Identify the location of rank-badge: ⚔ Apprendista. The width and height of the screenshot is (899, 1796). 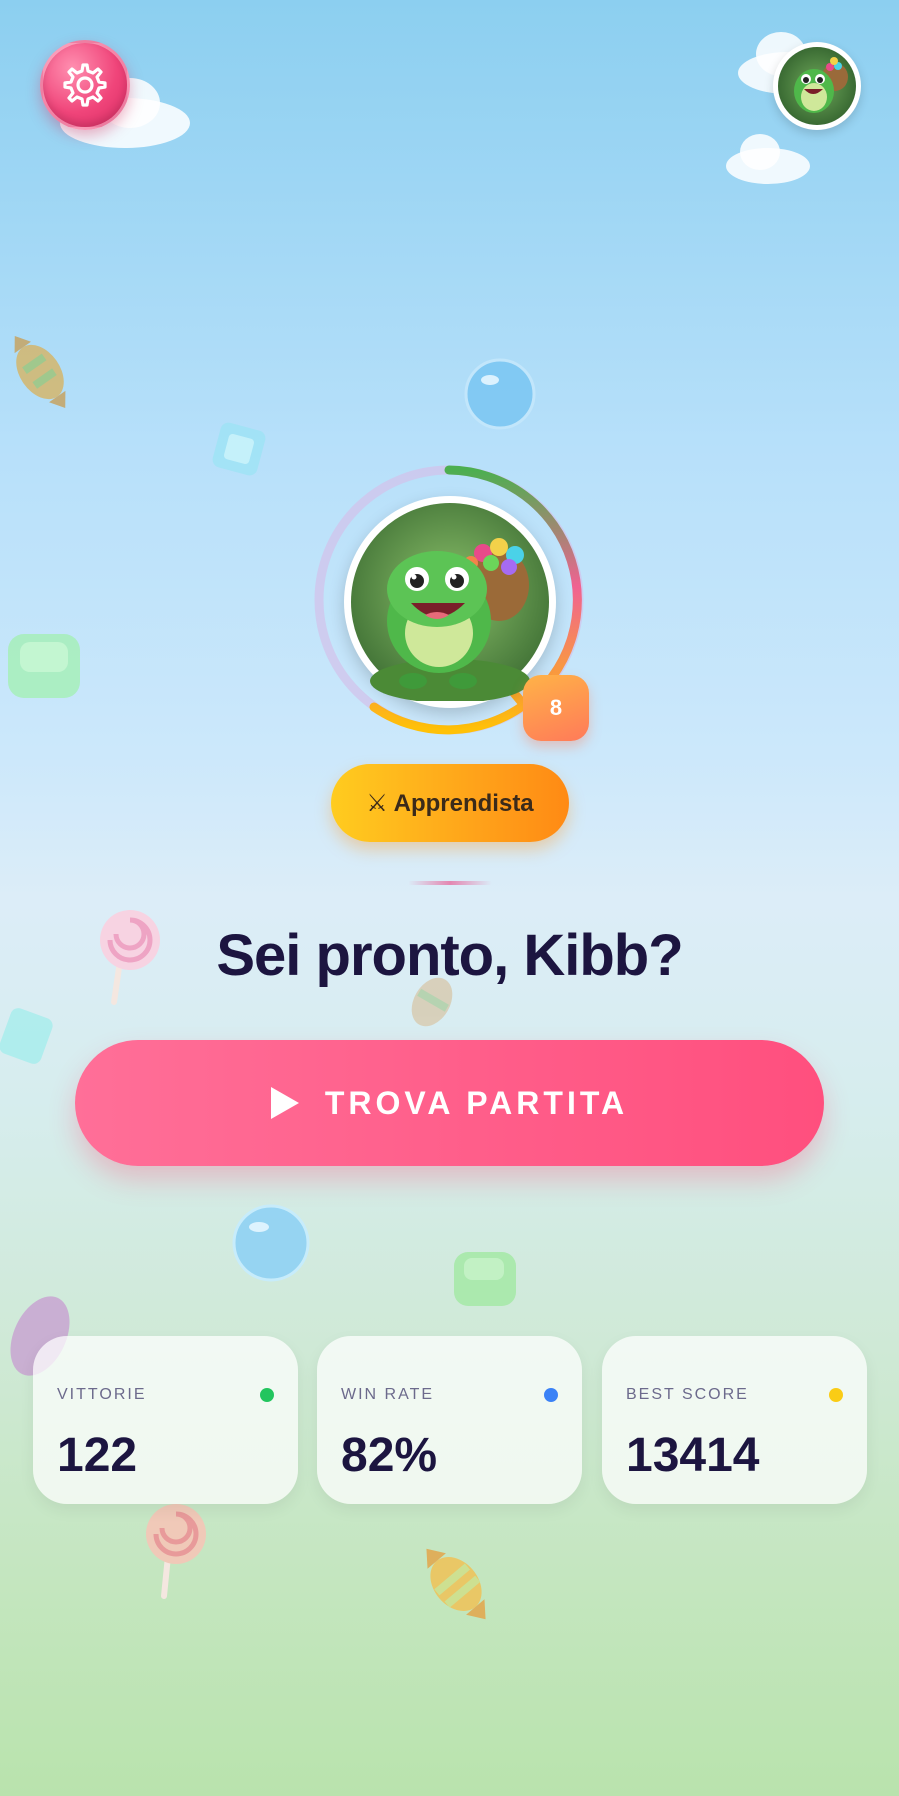
(450, 803).